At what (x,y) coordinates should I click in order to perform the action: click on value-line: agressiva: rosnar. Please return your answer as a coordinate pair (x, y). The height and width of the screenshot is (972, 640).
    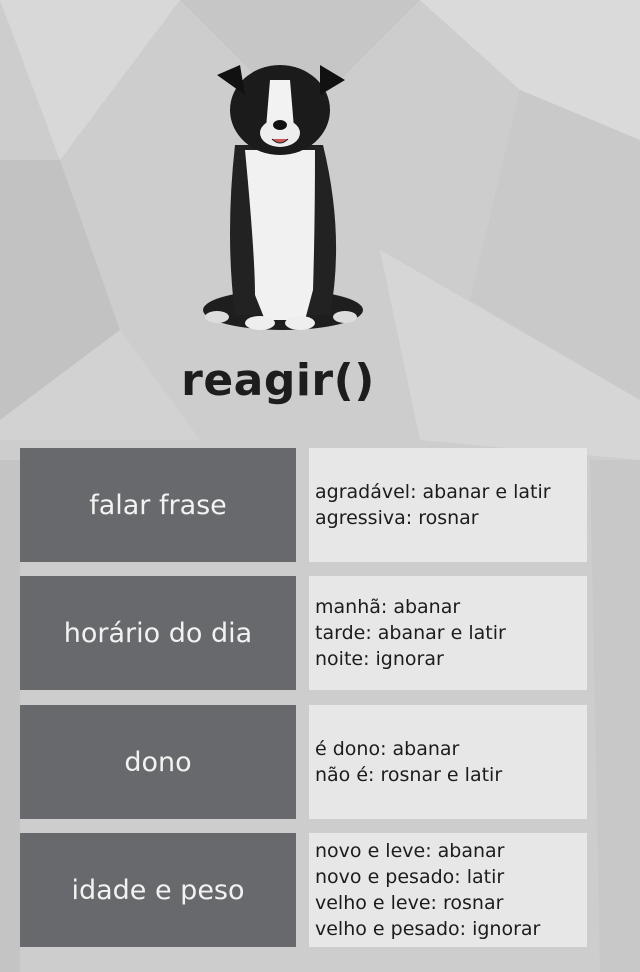
    Looking at the image, I should click on (397, 518).